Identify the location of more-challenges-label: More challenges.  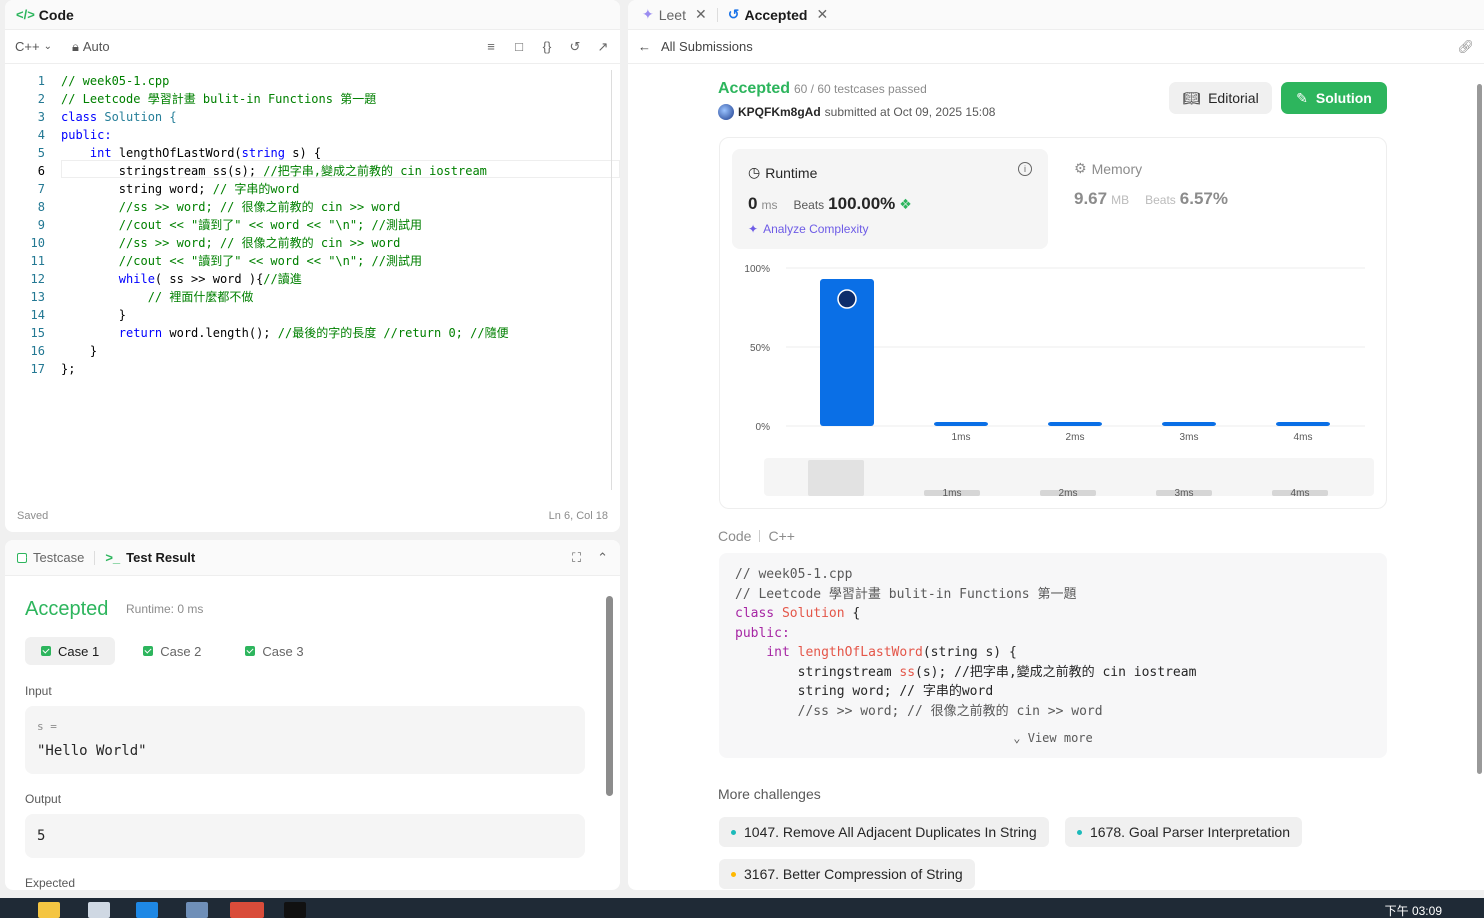
(769, 794).